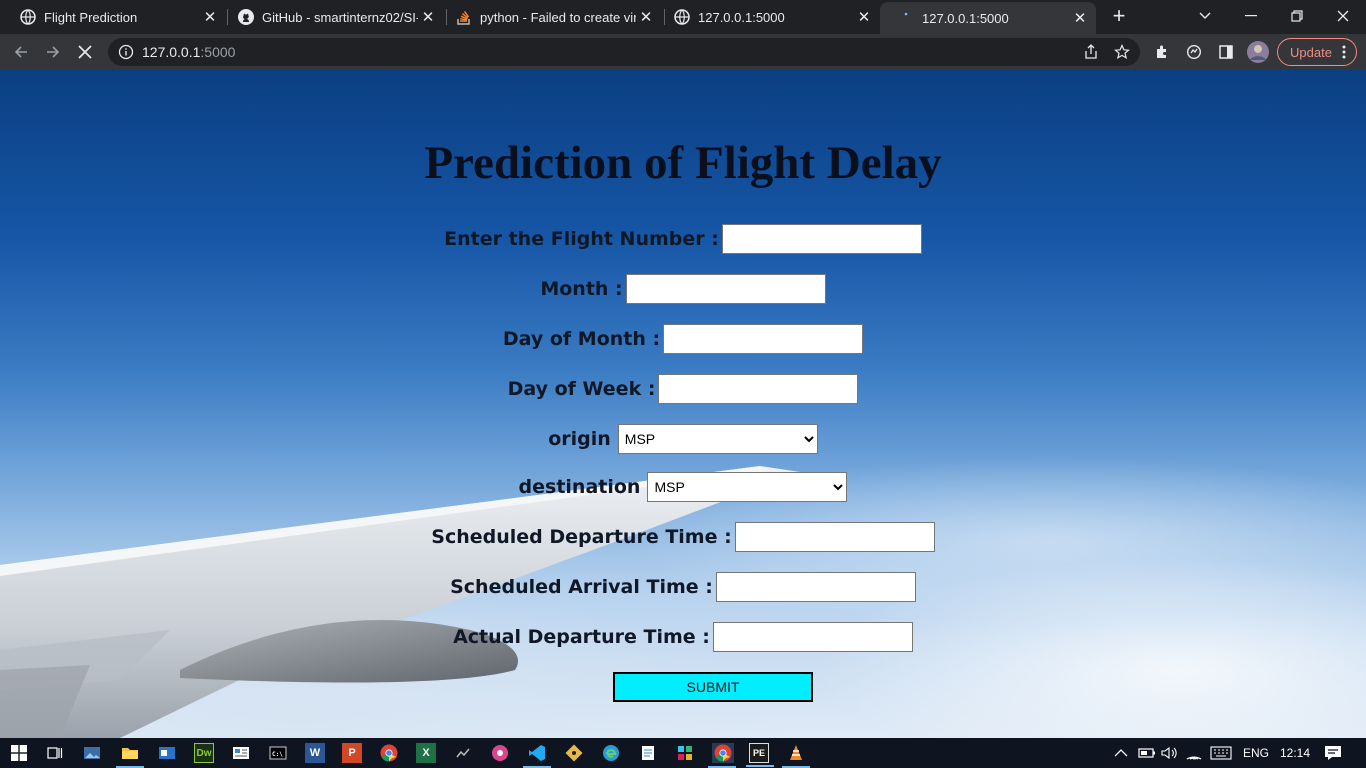  I want to click on tab-stackoverflow: python - Failed to create virtu ✕, so click(549, 17).